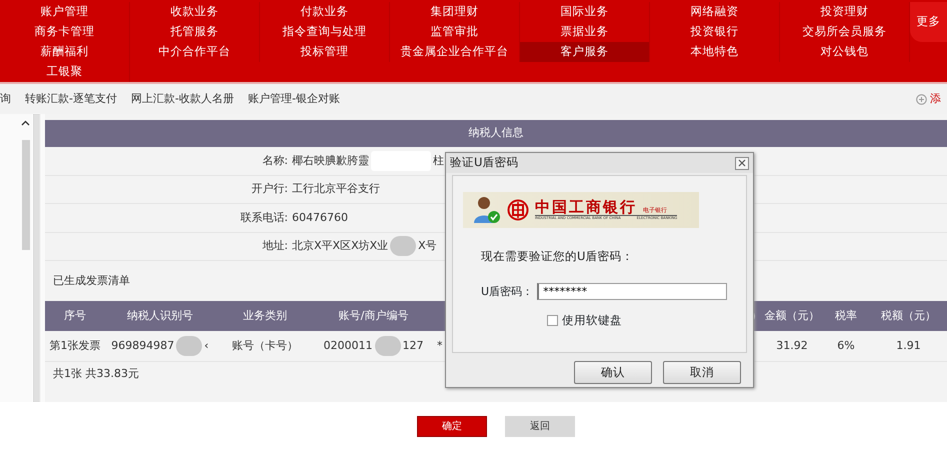  Describe the element at coordinates (792, 346) in the screenshot. I see `table-cell-text: 31.92` at that location.